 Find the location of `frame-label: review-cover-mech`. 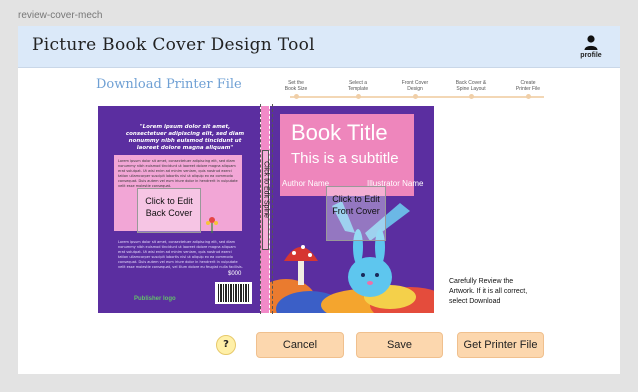

frame-label: review-cover-mech is located at coordinates (60, 15).